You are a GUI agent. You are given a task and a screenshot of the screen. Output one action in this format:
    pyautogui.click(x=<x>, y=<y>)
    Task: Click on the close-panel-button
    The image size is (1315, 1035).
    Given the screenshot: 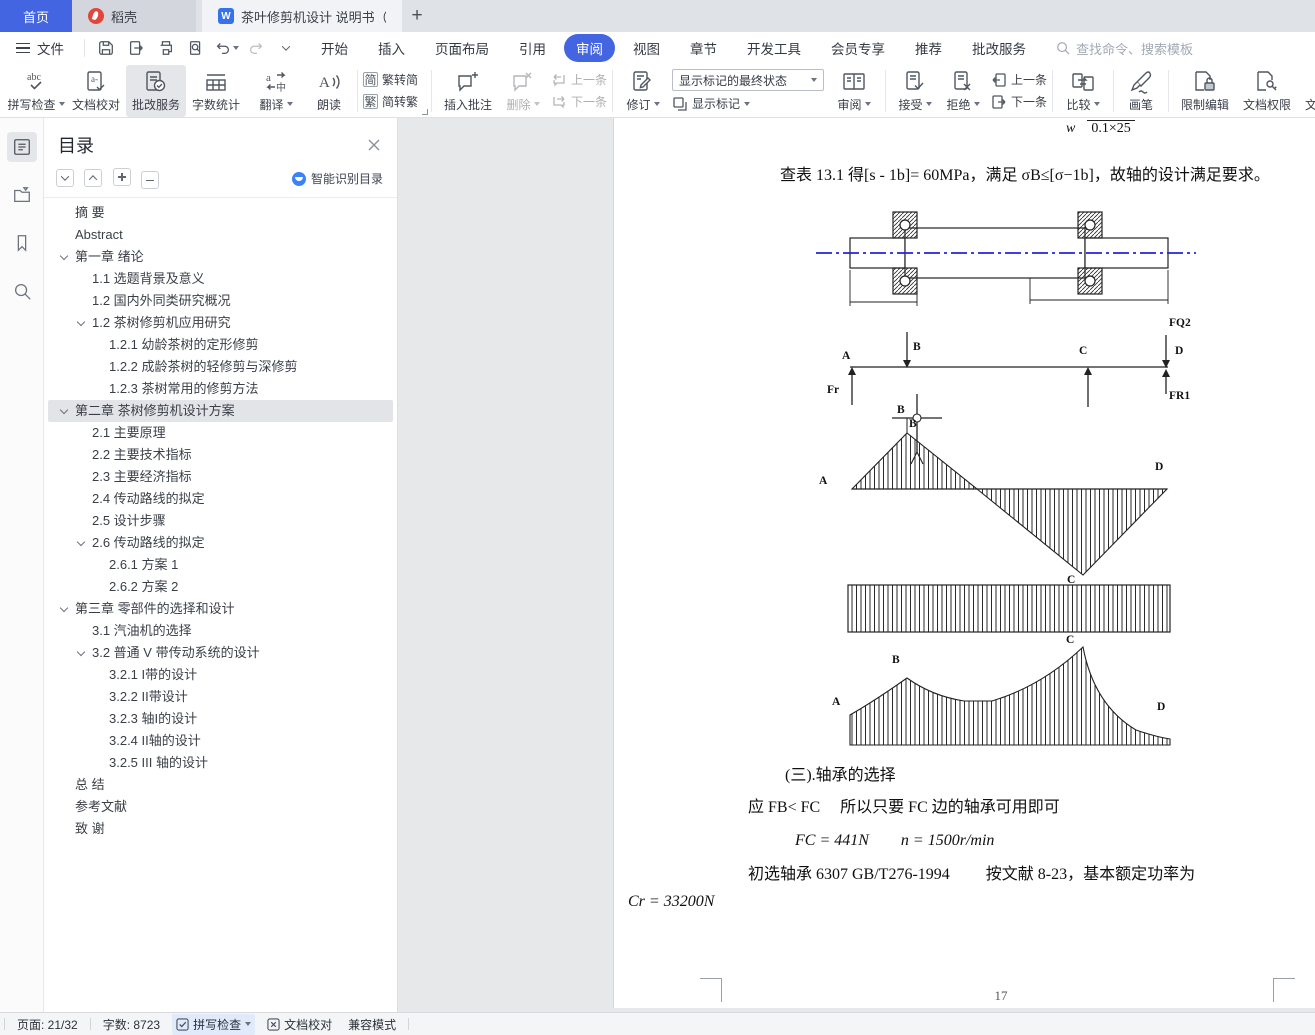 What is the action you would take?
    pyautogui.click(x=374, y=145)
    